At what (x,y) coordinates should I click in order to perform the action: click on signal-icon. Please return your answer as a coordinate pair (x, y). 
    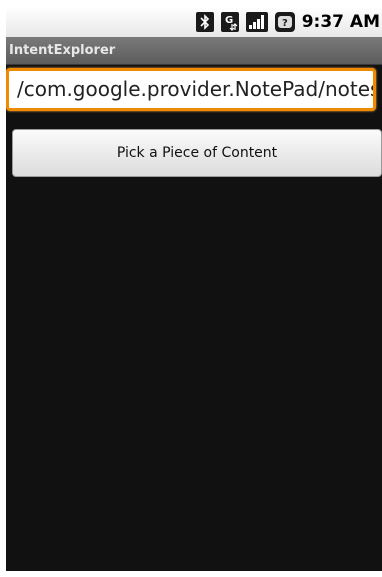
    Looking at the image, I should click on (256, 21).